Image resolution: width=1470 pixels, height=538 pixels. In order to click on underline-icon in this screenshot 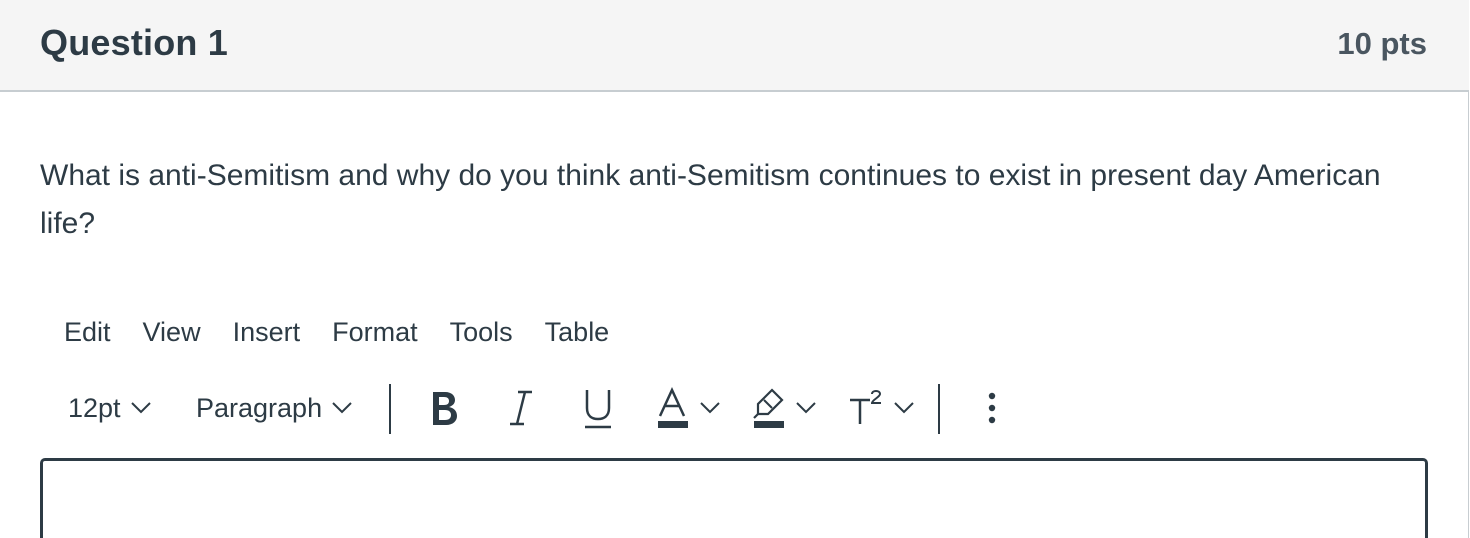, I will do `click(598, 409)`.